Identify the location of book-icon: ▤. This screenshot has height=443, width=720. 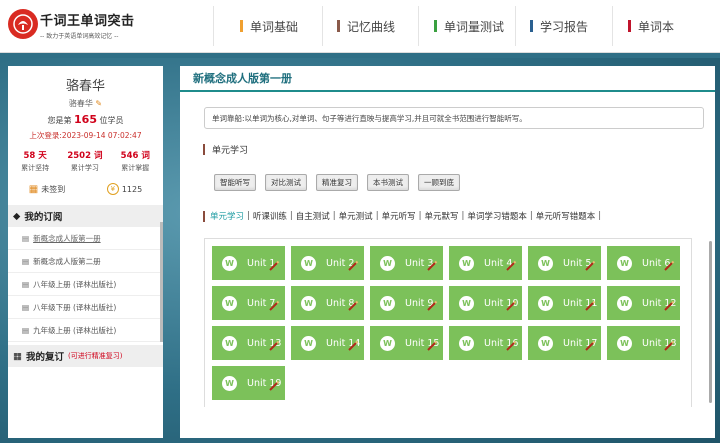
(26, 284).